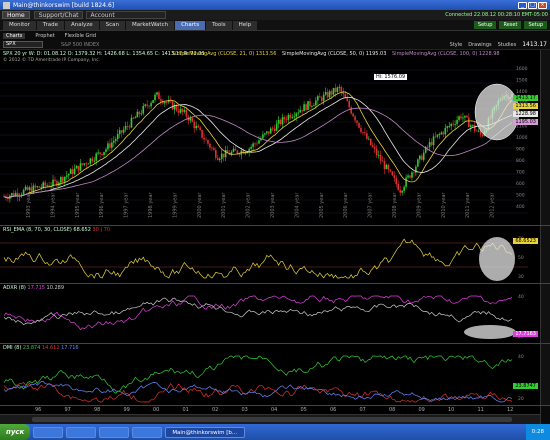 Image resolution: width=550 pixels, height=440 pixels. What do you see at coordinates (371, 205) in the screenshot?
I see `year-label: 2007 year` at bounding box center [371, 205].